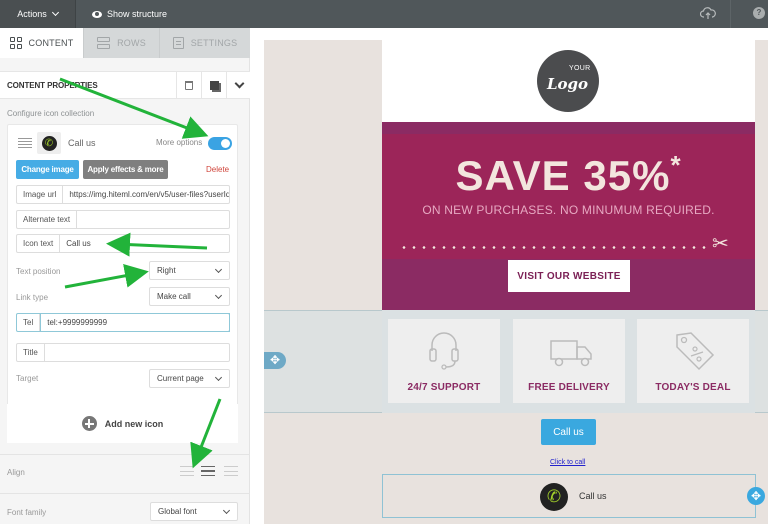  Describe the element at coordinates (125, 169) in the screenshot. I see `apply-effects-button: Apply effects & more` at that location.